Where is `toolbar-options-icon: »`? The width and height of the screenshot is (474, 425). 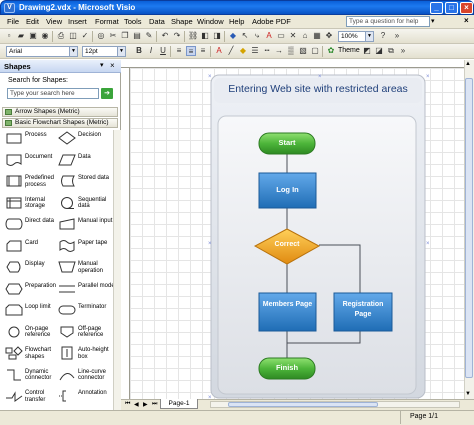 toolbar-options-icon: » is located at coordinates (397, 36).